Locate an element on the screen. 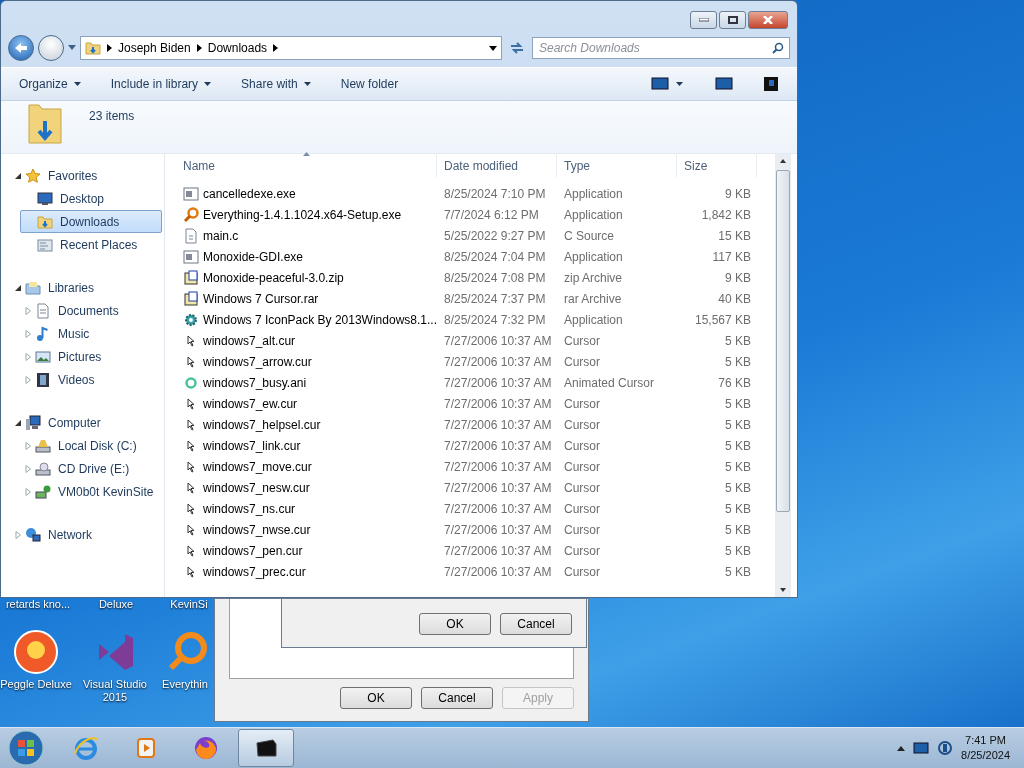  file-name: windows7_arrow.cur is located at coordinates (306, 361).